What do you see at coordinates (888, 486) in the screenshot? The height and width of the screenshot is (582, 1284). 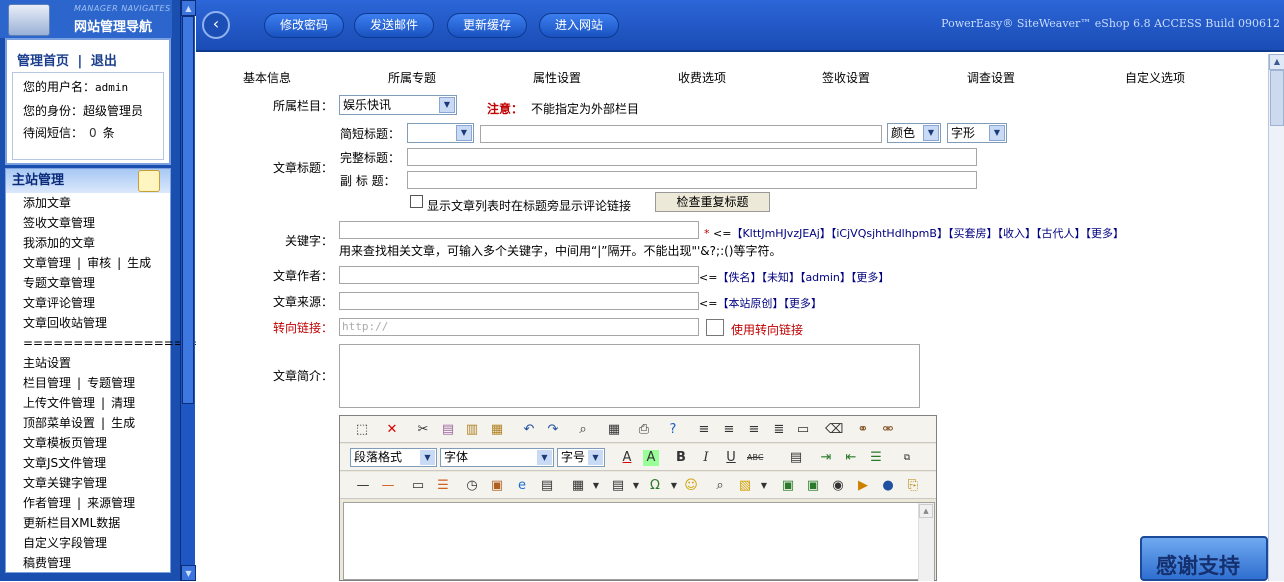 I see `balloon-icon: ●` at bounding box center [888, 486].